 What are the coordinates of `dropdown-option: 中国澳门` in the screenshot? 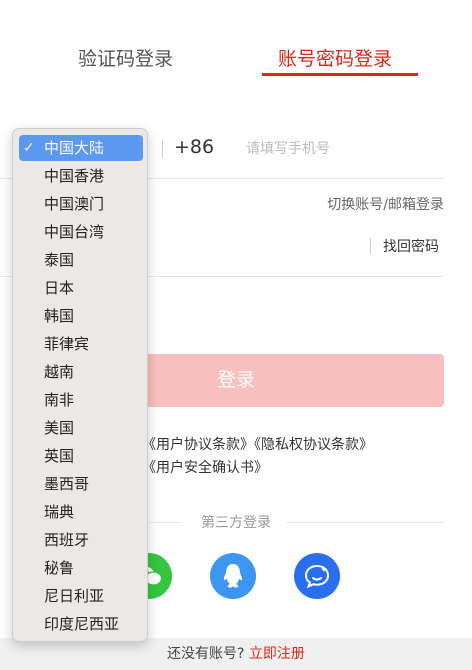 It's located at (81, 204).